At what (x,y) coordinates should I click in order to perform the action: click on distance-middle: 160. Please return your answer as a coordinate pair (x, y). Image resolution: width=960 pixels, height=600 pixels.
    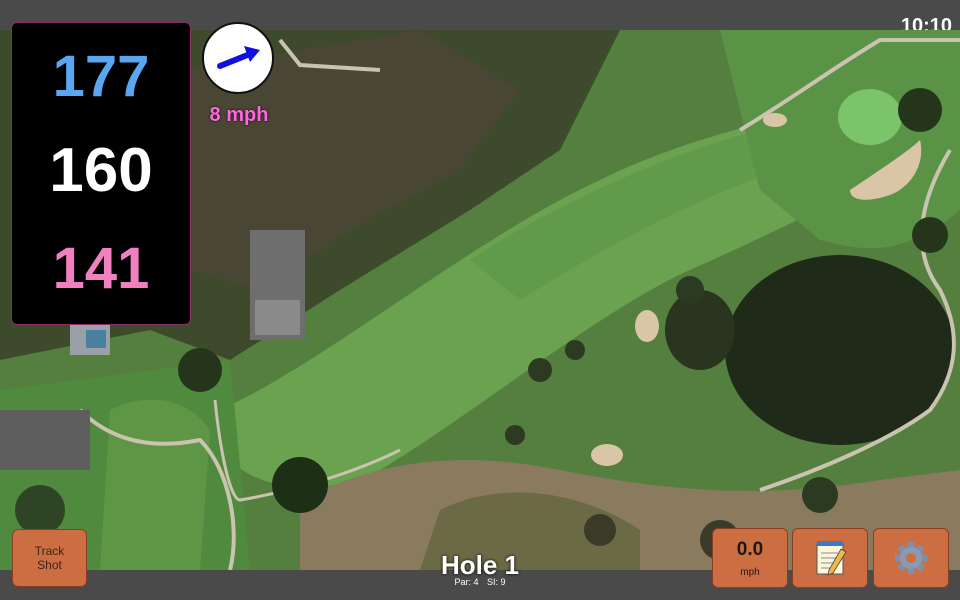
    Looking at the image, I should click on (101, 170).